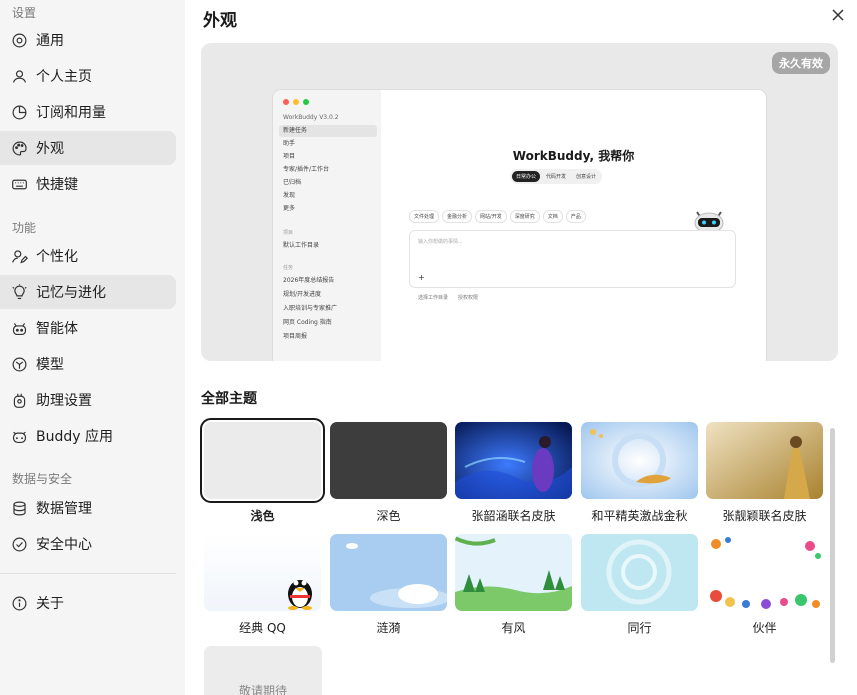 The image size is (857, 695). Describe the element at coordinates (64, 401) in the screenshot. I see `sidebar-item-label: 助理设置` at that location.